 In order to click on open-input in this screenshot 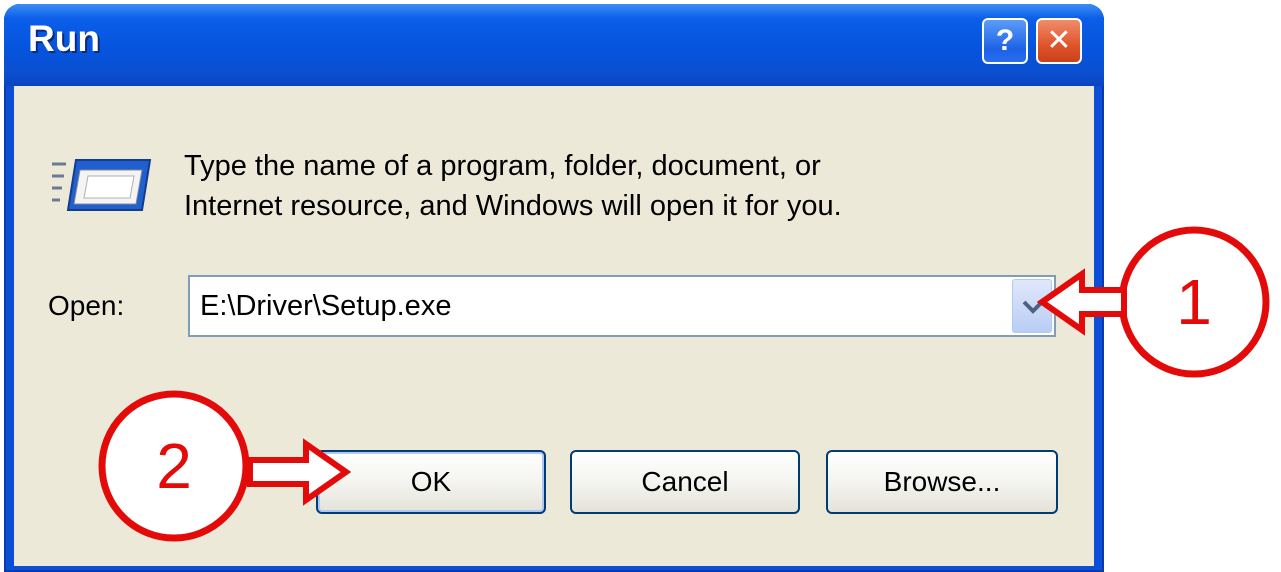, I will do `click(590, 306)`.